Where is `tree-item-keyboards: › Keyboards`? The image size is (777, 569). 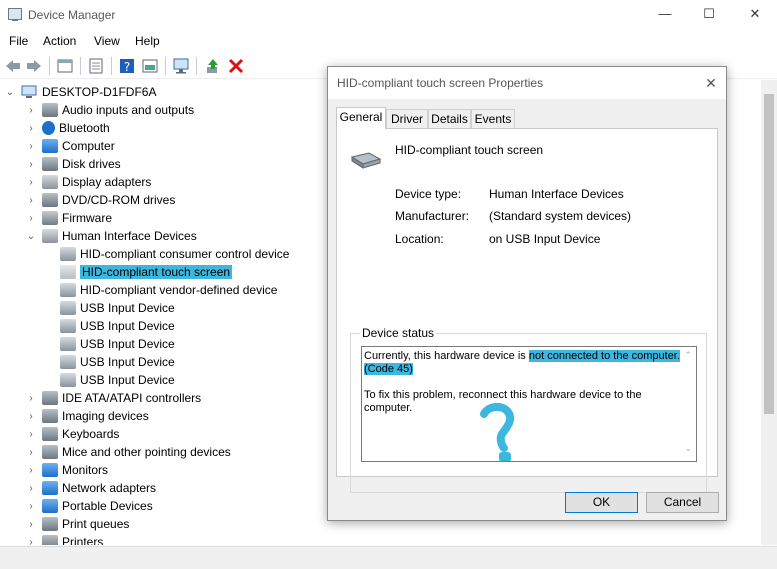 tree-item-keyboards: › Keyboards is located at coordinates (72, 434).